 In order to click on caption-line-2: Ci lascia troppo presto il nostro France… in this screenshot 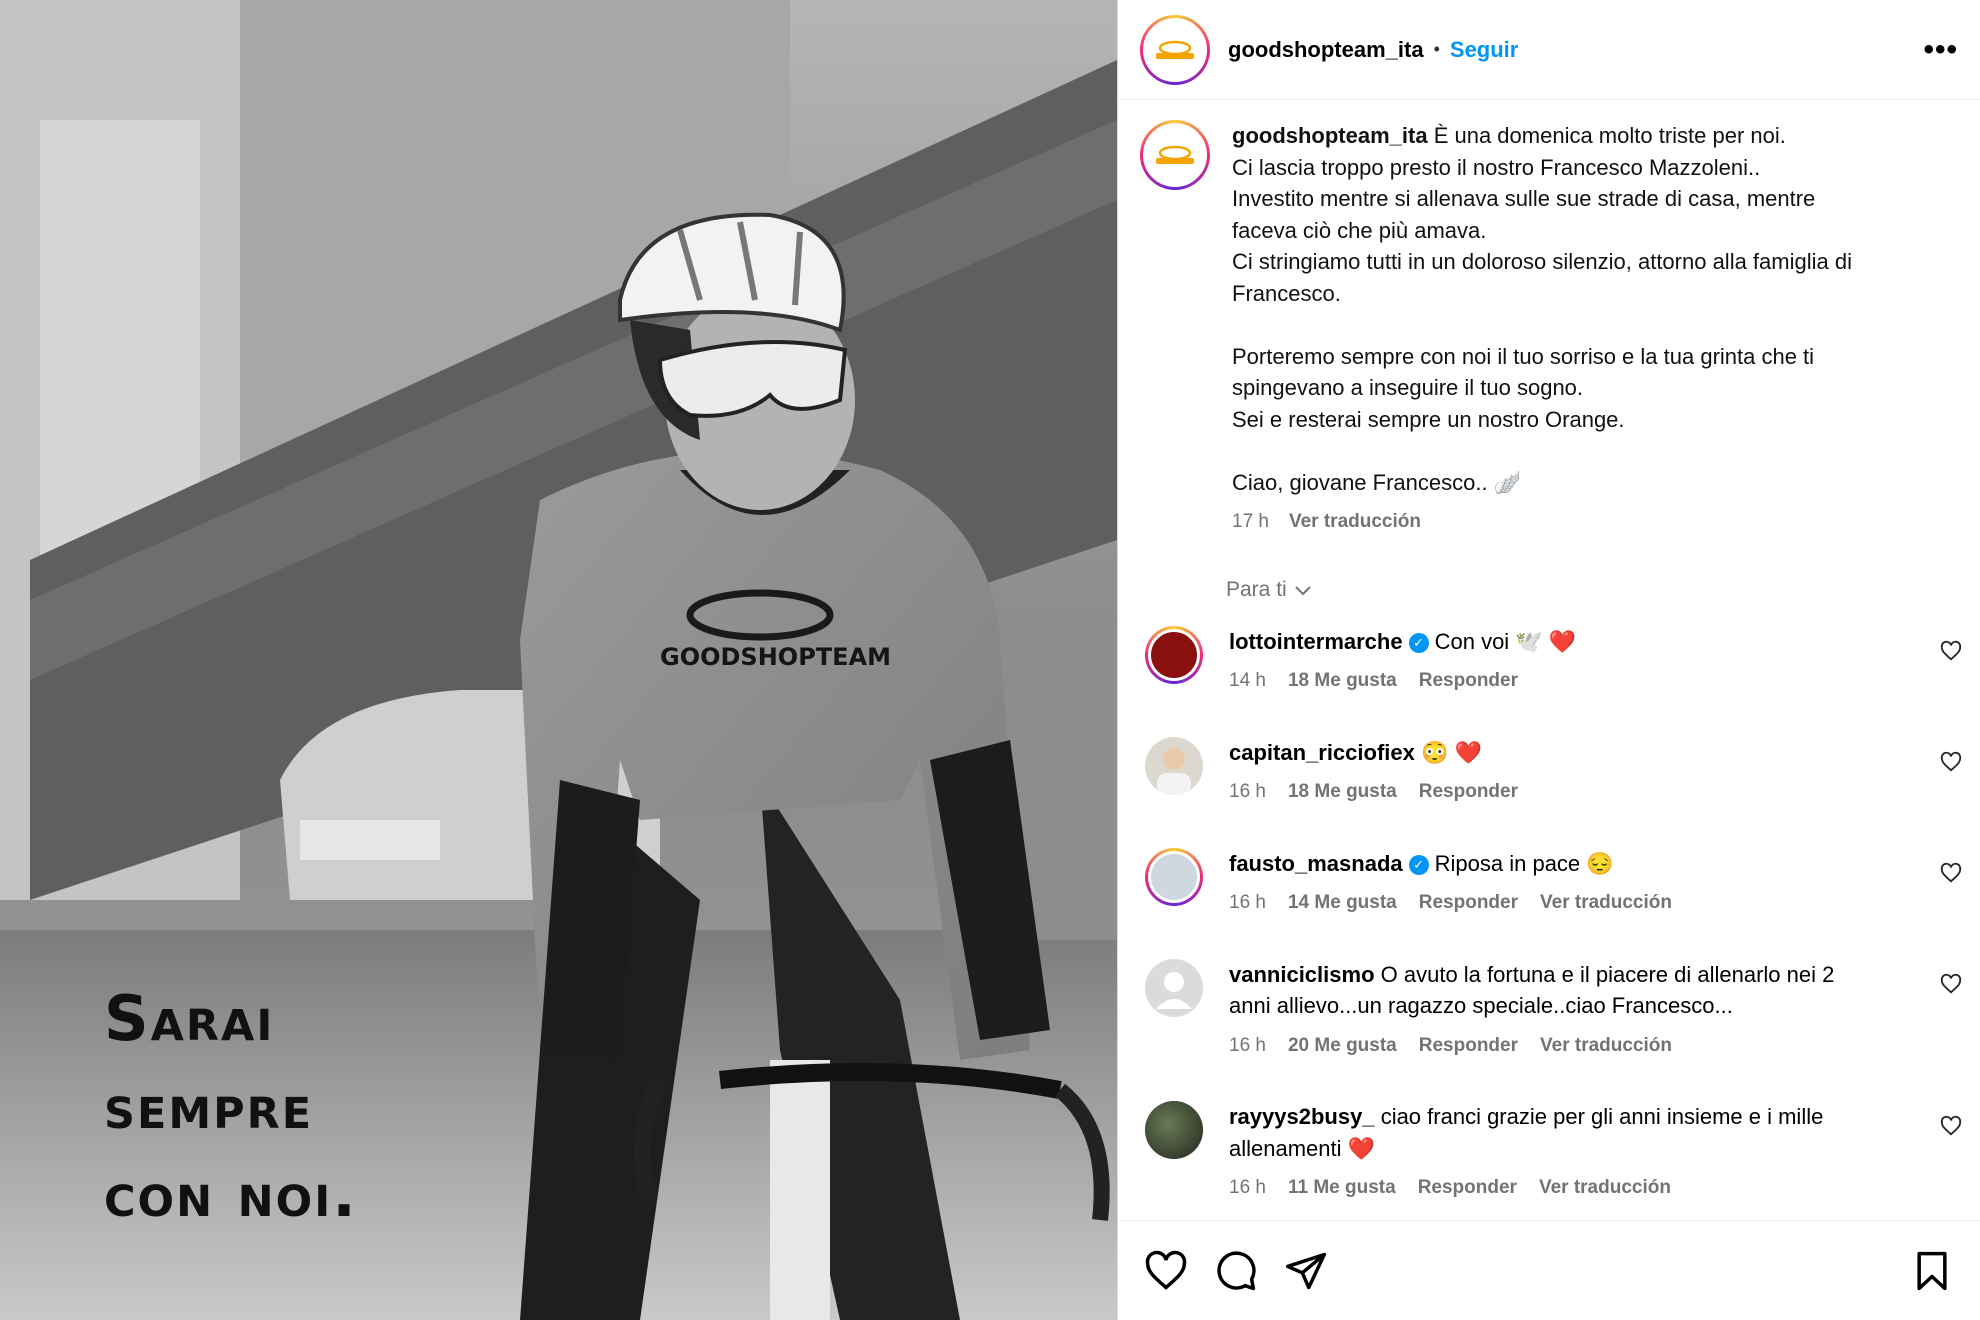, I will do `click(1496, 167)`.